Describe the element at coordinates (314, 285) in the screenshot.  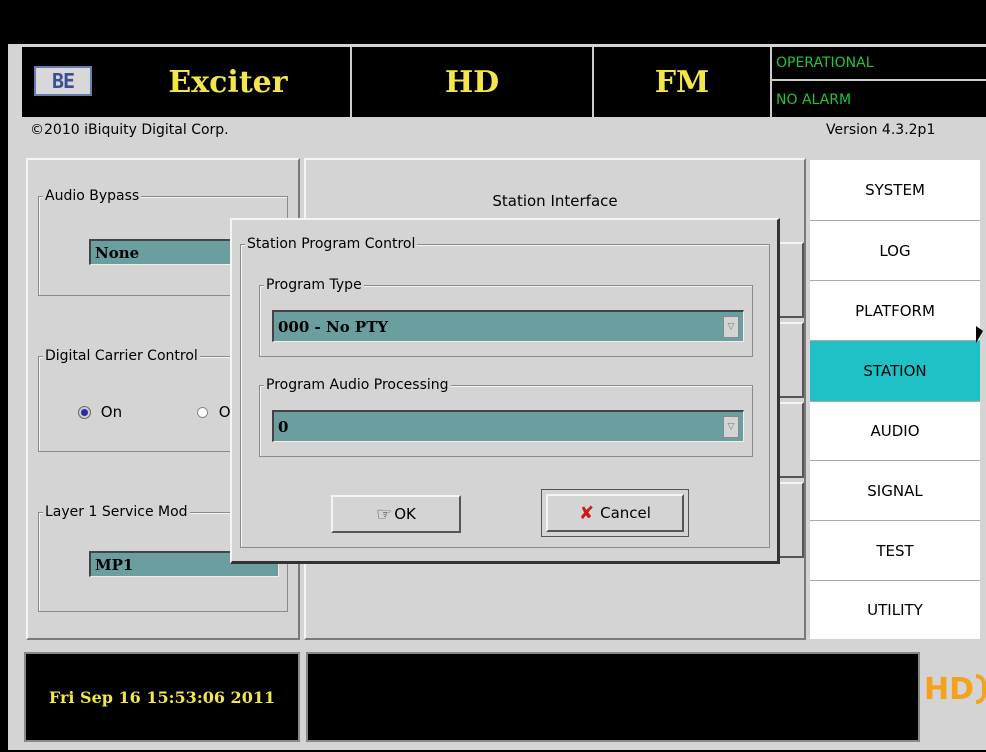
I see `program-type-label: Program Type` at that location.